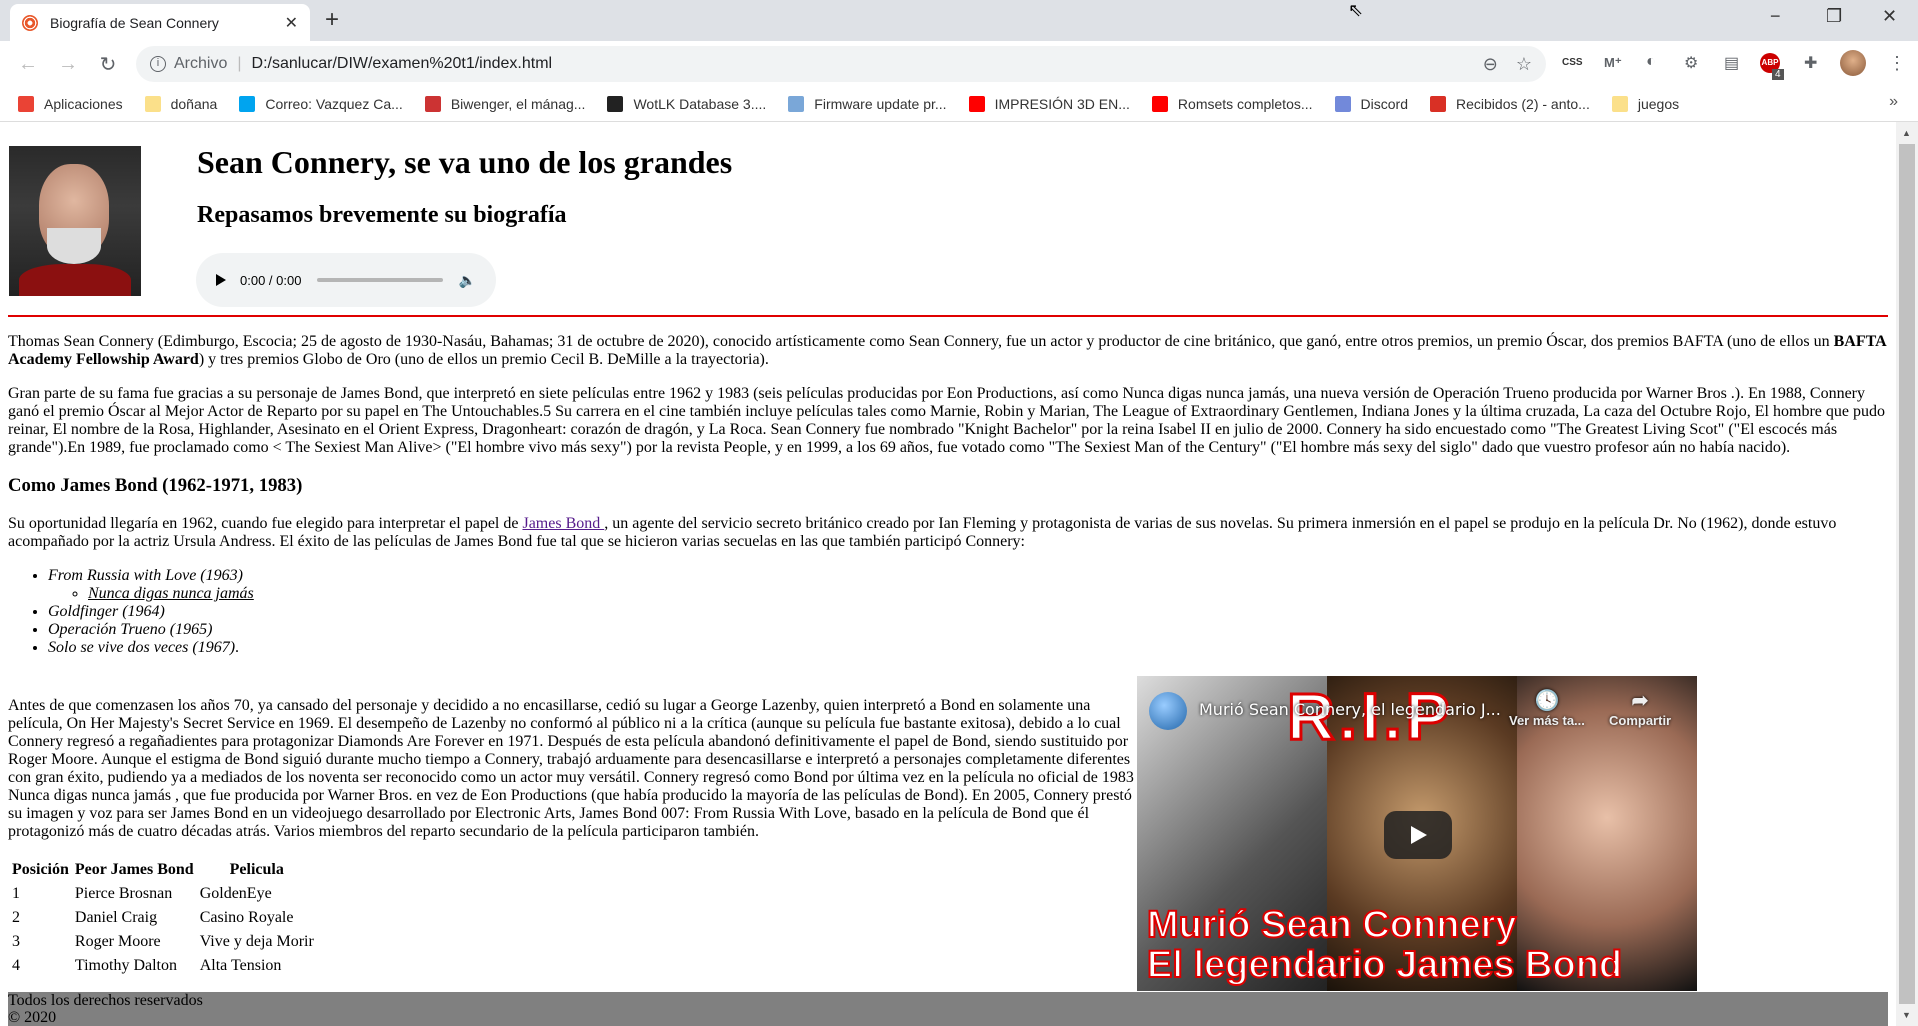 The image size is (1918, 1026). What do you see at coordinates (563, 523) in the screenshot?
I see `james-bond-link: James Bond` at bounding box center [563, 523].